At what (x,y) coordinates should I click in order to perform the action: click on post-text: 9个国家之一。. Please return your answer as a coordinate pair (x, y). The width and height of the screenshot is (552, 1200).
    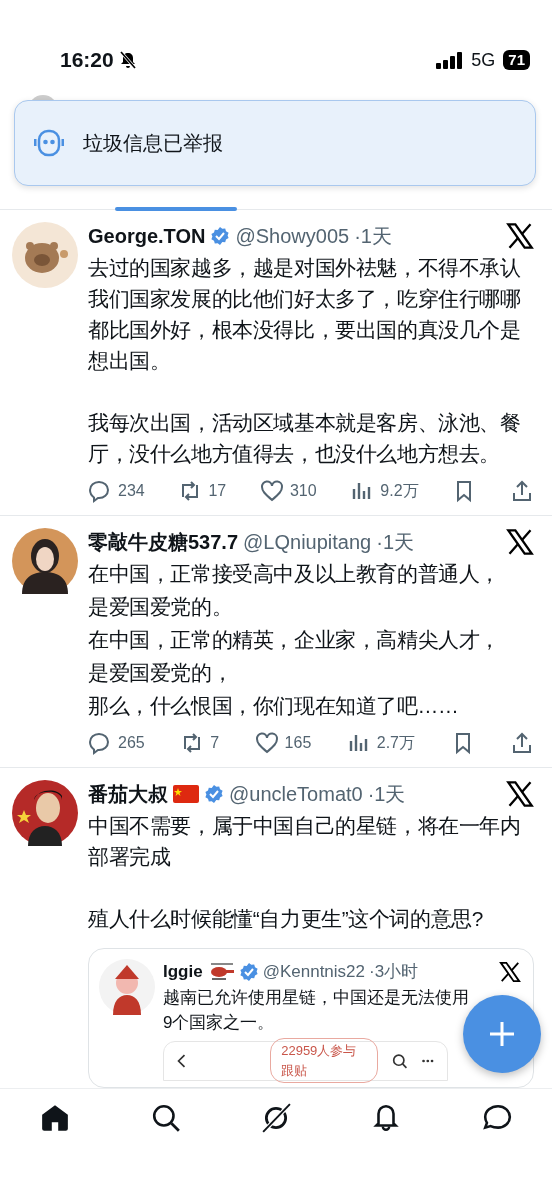
    Looking at the image, I should click on (219, 1022).